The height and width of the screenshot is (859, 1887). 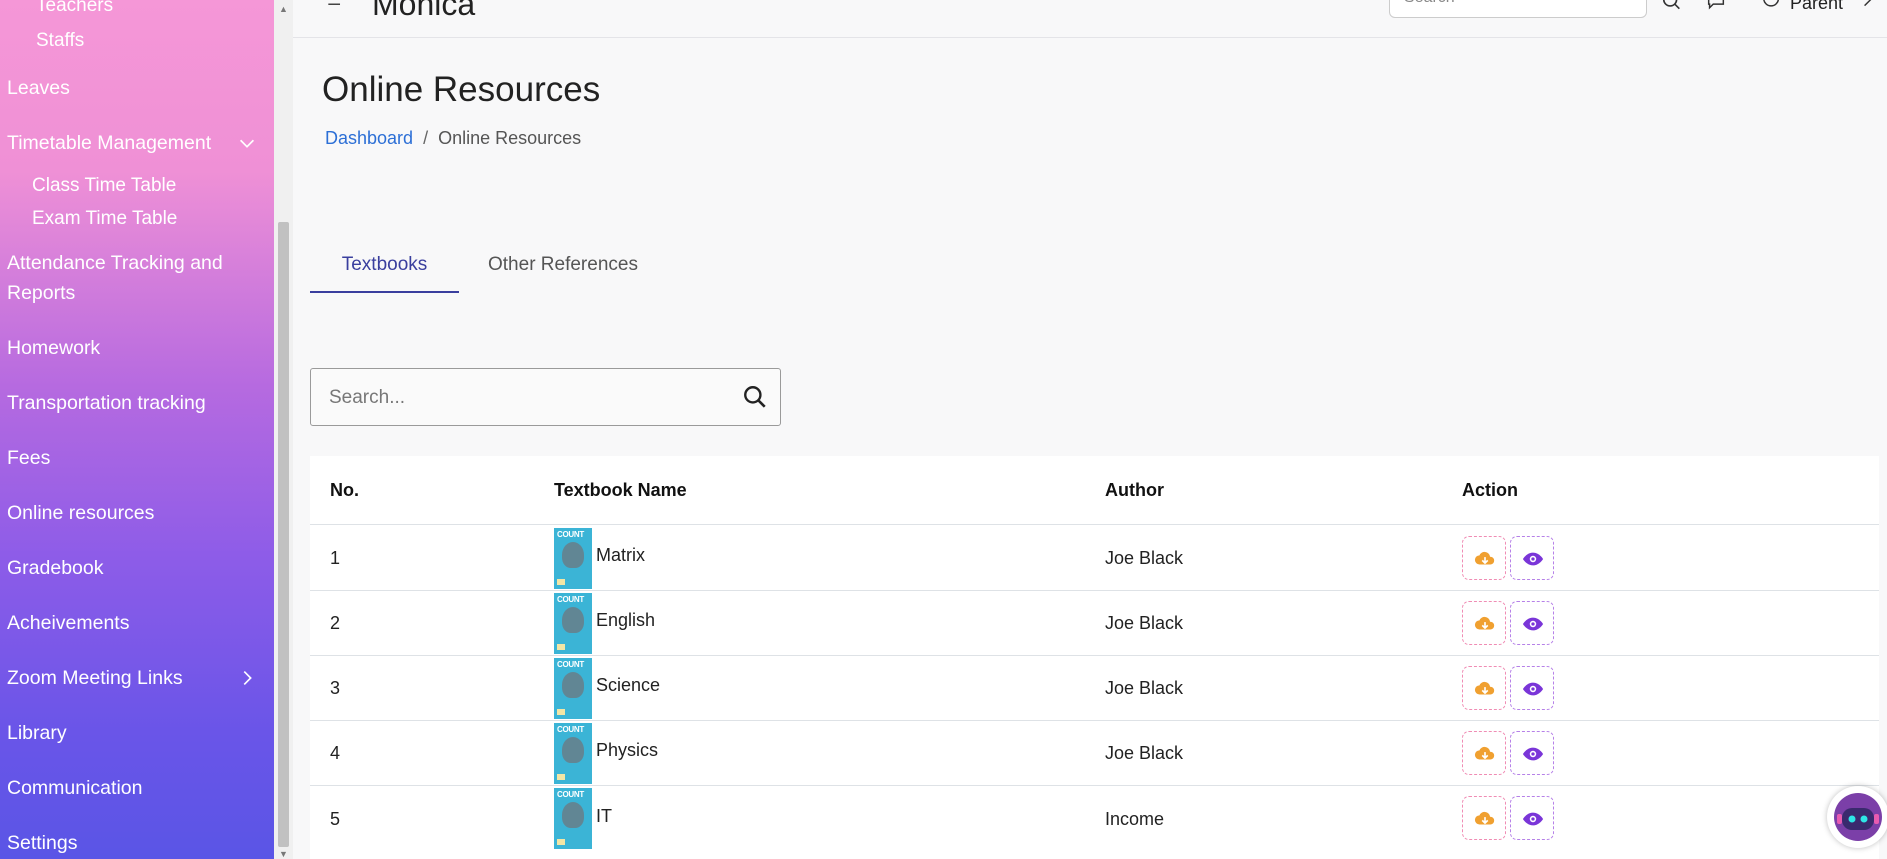 I want to click on chevron-down-icon, so click(x=247, y=143).